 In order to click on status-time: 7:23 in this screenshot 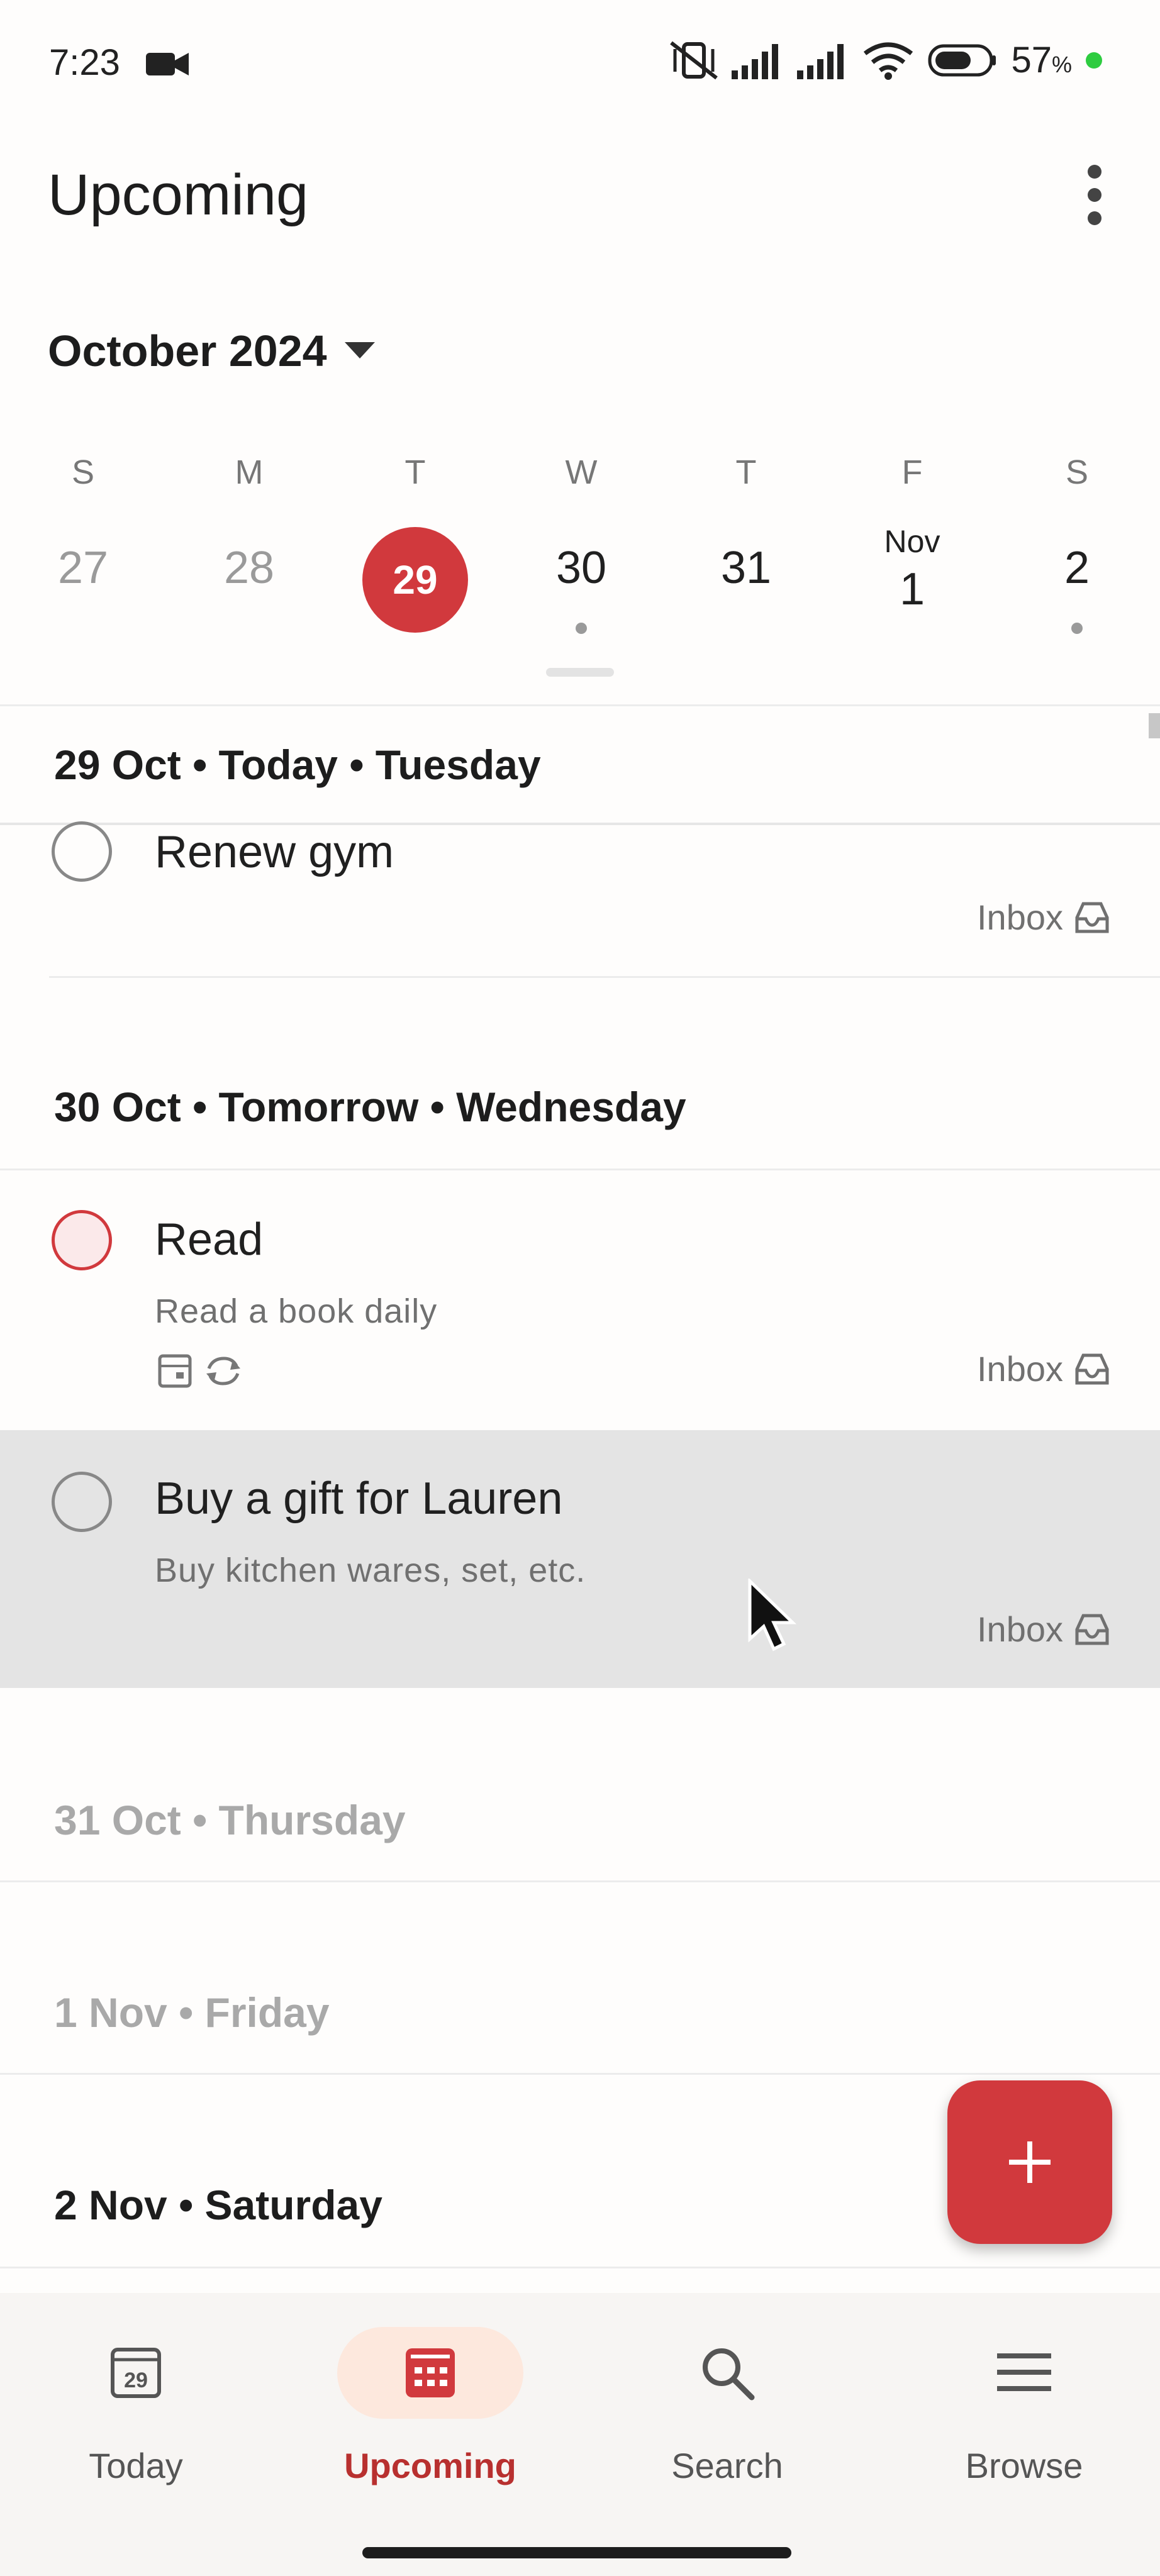, I will do `click(84, 62)`.